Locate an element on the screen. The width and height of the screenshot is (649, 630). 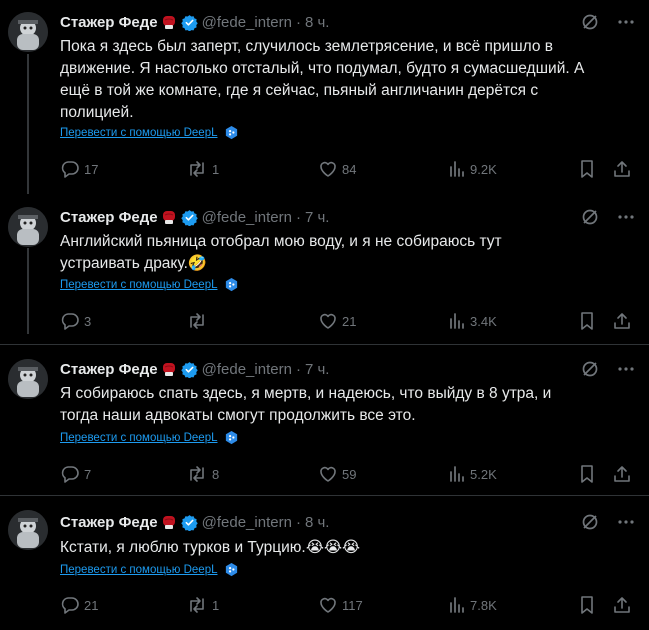
like-count: 21 is located at coordinates (349, 321).